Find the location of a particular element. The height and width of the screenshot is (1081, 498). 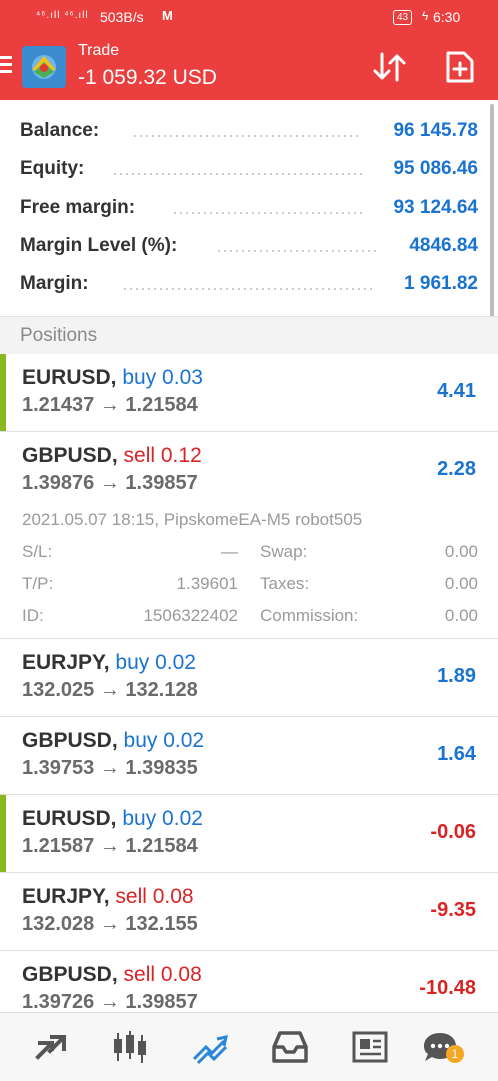

equity-value: 95 086.46 is located at coordinates (435, 168).